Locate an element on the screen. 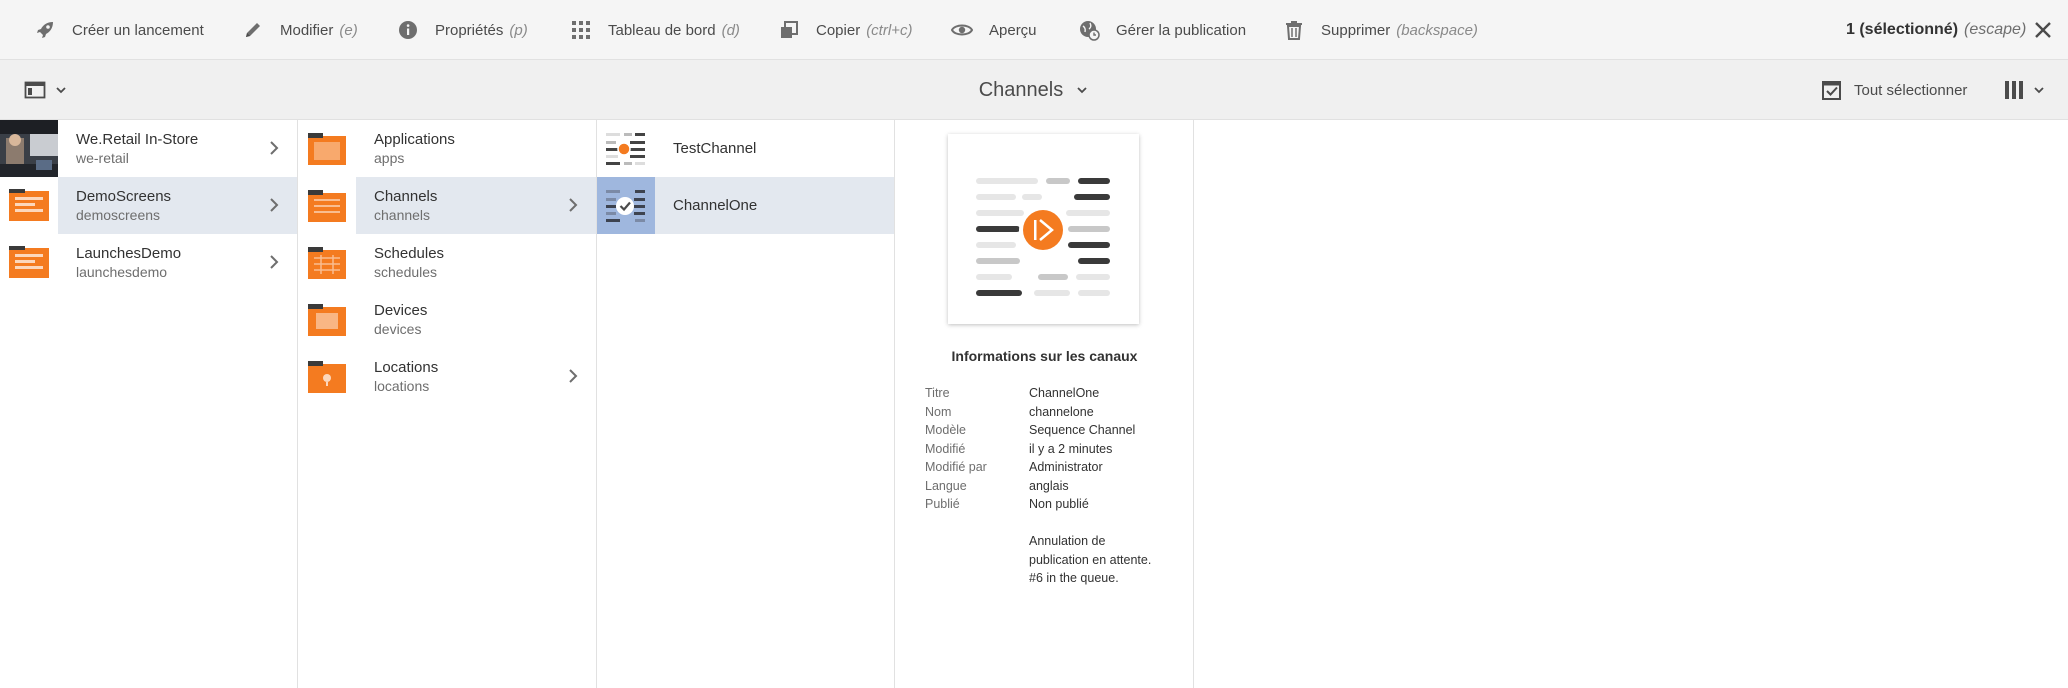 This screenshot has width=2068, height=688. selection-count: 1 (sélectionné) is located at coordinates (1902, 29).